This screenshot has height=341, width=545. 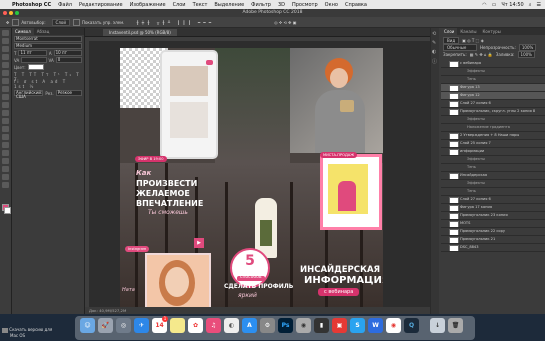 What do you see at coordinates (60, 22) in the screenshot?
I see `autoselect-target-select: Слой` at bounding box center [60, 22].